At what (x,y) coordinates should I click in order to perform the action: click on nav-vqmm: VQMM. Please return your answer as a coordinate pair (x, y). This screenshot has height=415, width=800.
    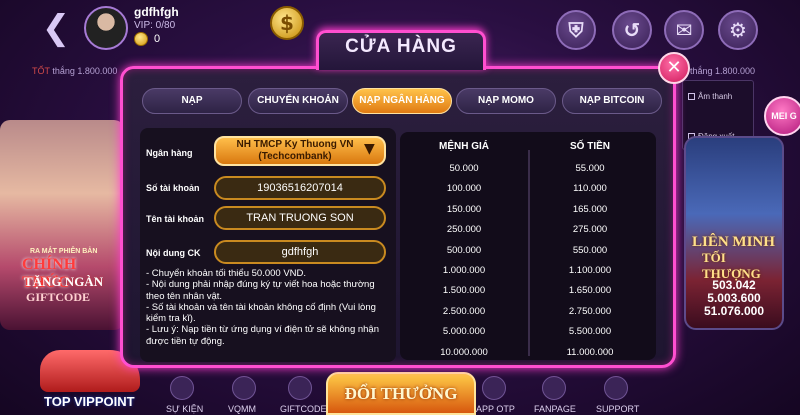
    Looking at the image, I should click on (242, 409).